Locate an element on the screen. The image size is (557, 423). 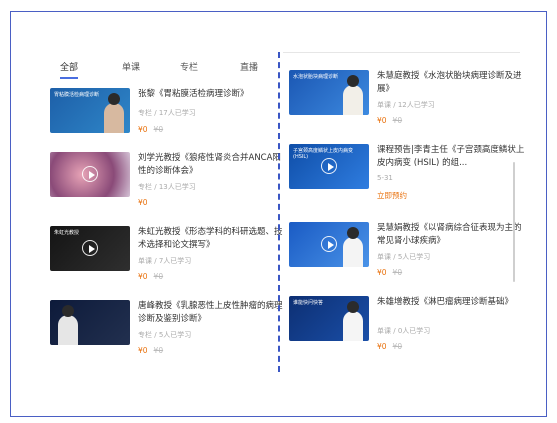
course-card: 胃粘膜活检病理诊断 张黎《胃粘膜活检病理诊断》 专栏 / 17人已学习 ¥0 ¥0 is located at coordinates (167, 118).